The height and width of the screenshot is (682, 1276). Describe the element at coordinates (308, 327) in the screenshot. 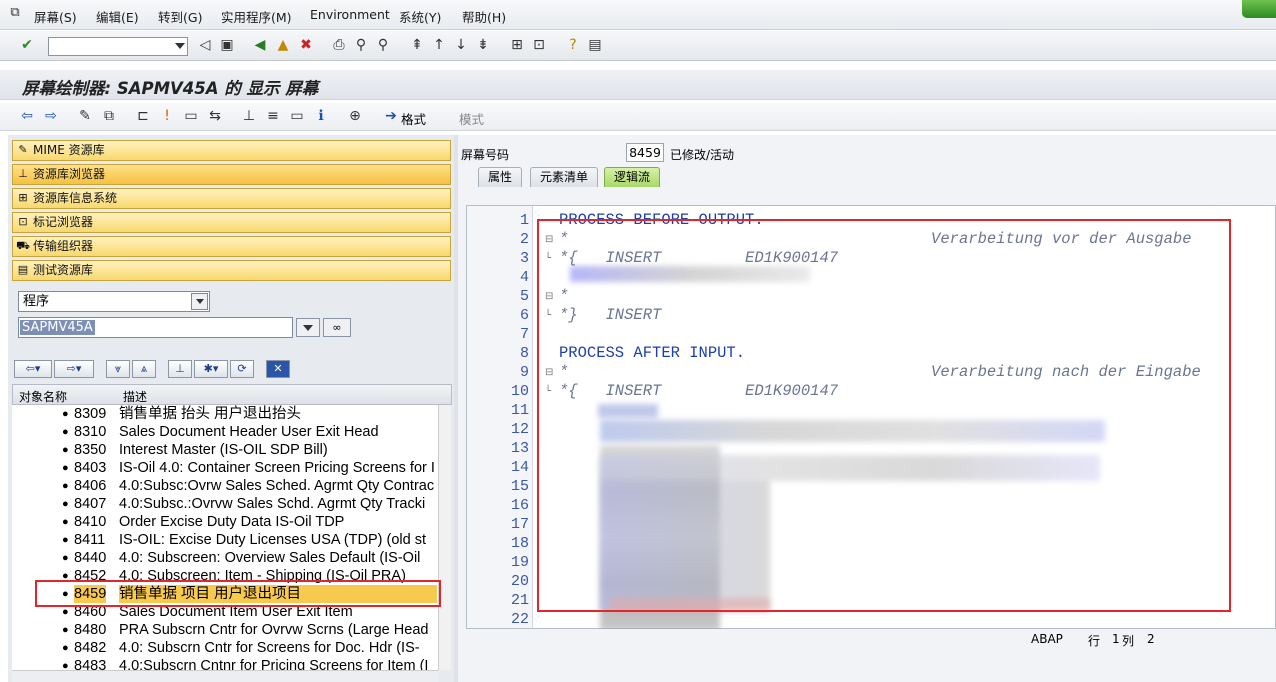

I see `program-dropdown-button` at that location.